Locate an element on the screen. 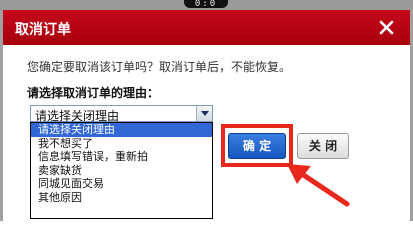 The image size is (413, 240). reason-option: 信息填写错误，重新拍 is located at coordinates (121, 157).